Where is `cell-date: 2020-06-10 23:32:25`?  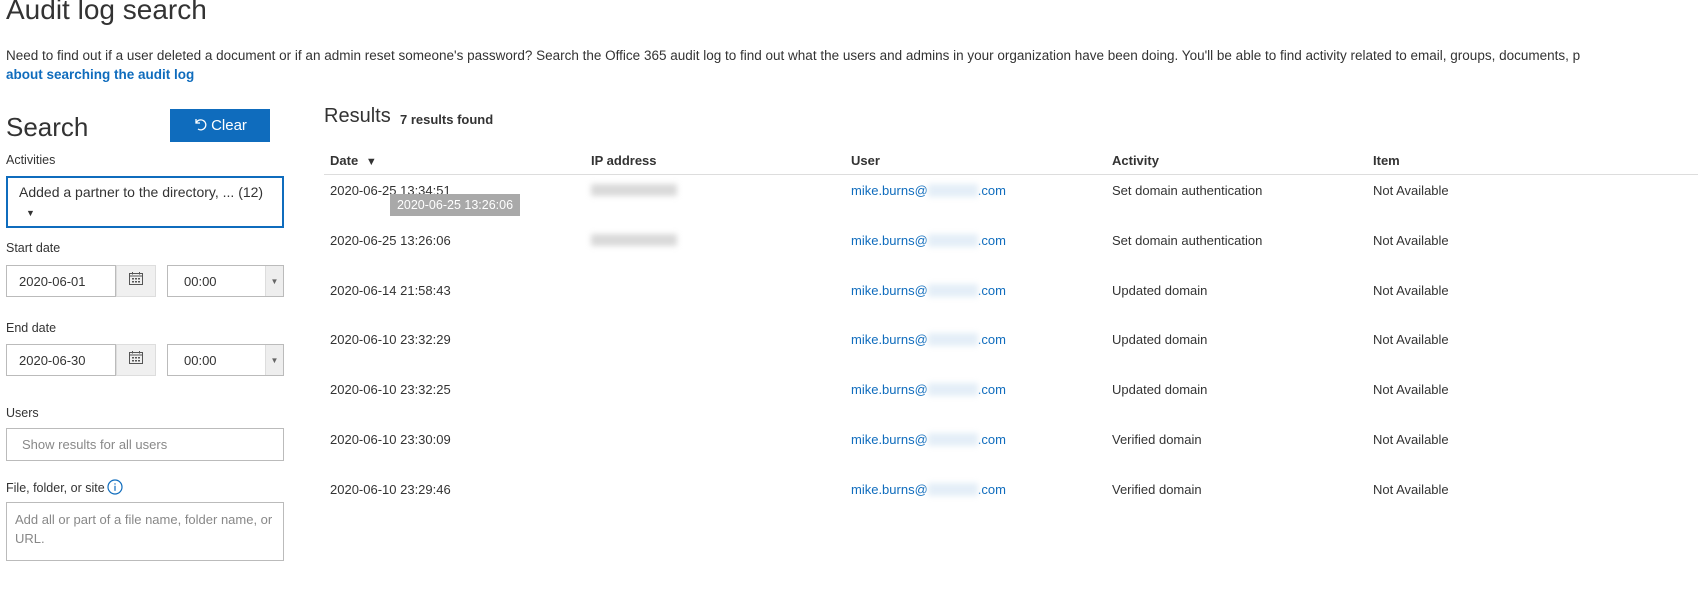
cell-date: 2020-06-10 23:32:25 is located at coordinates (390, 389).